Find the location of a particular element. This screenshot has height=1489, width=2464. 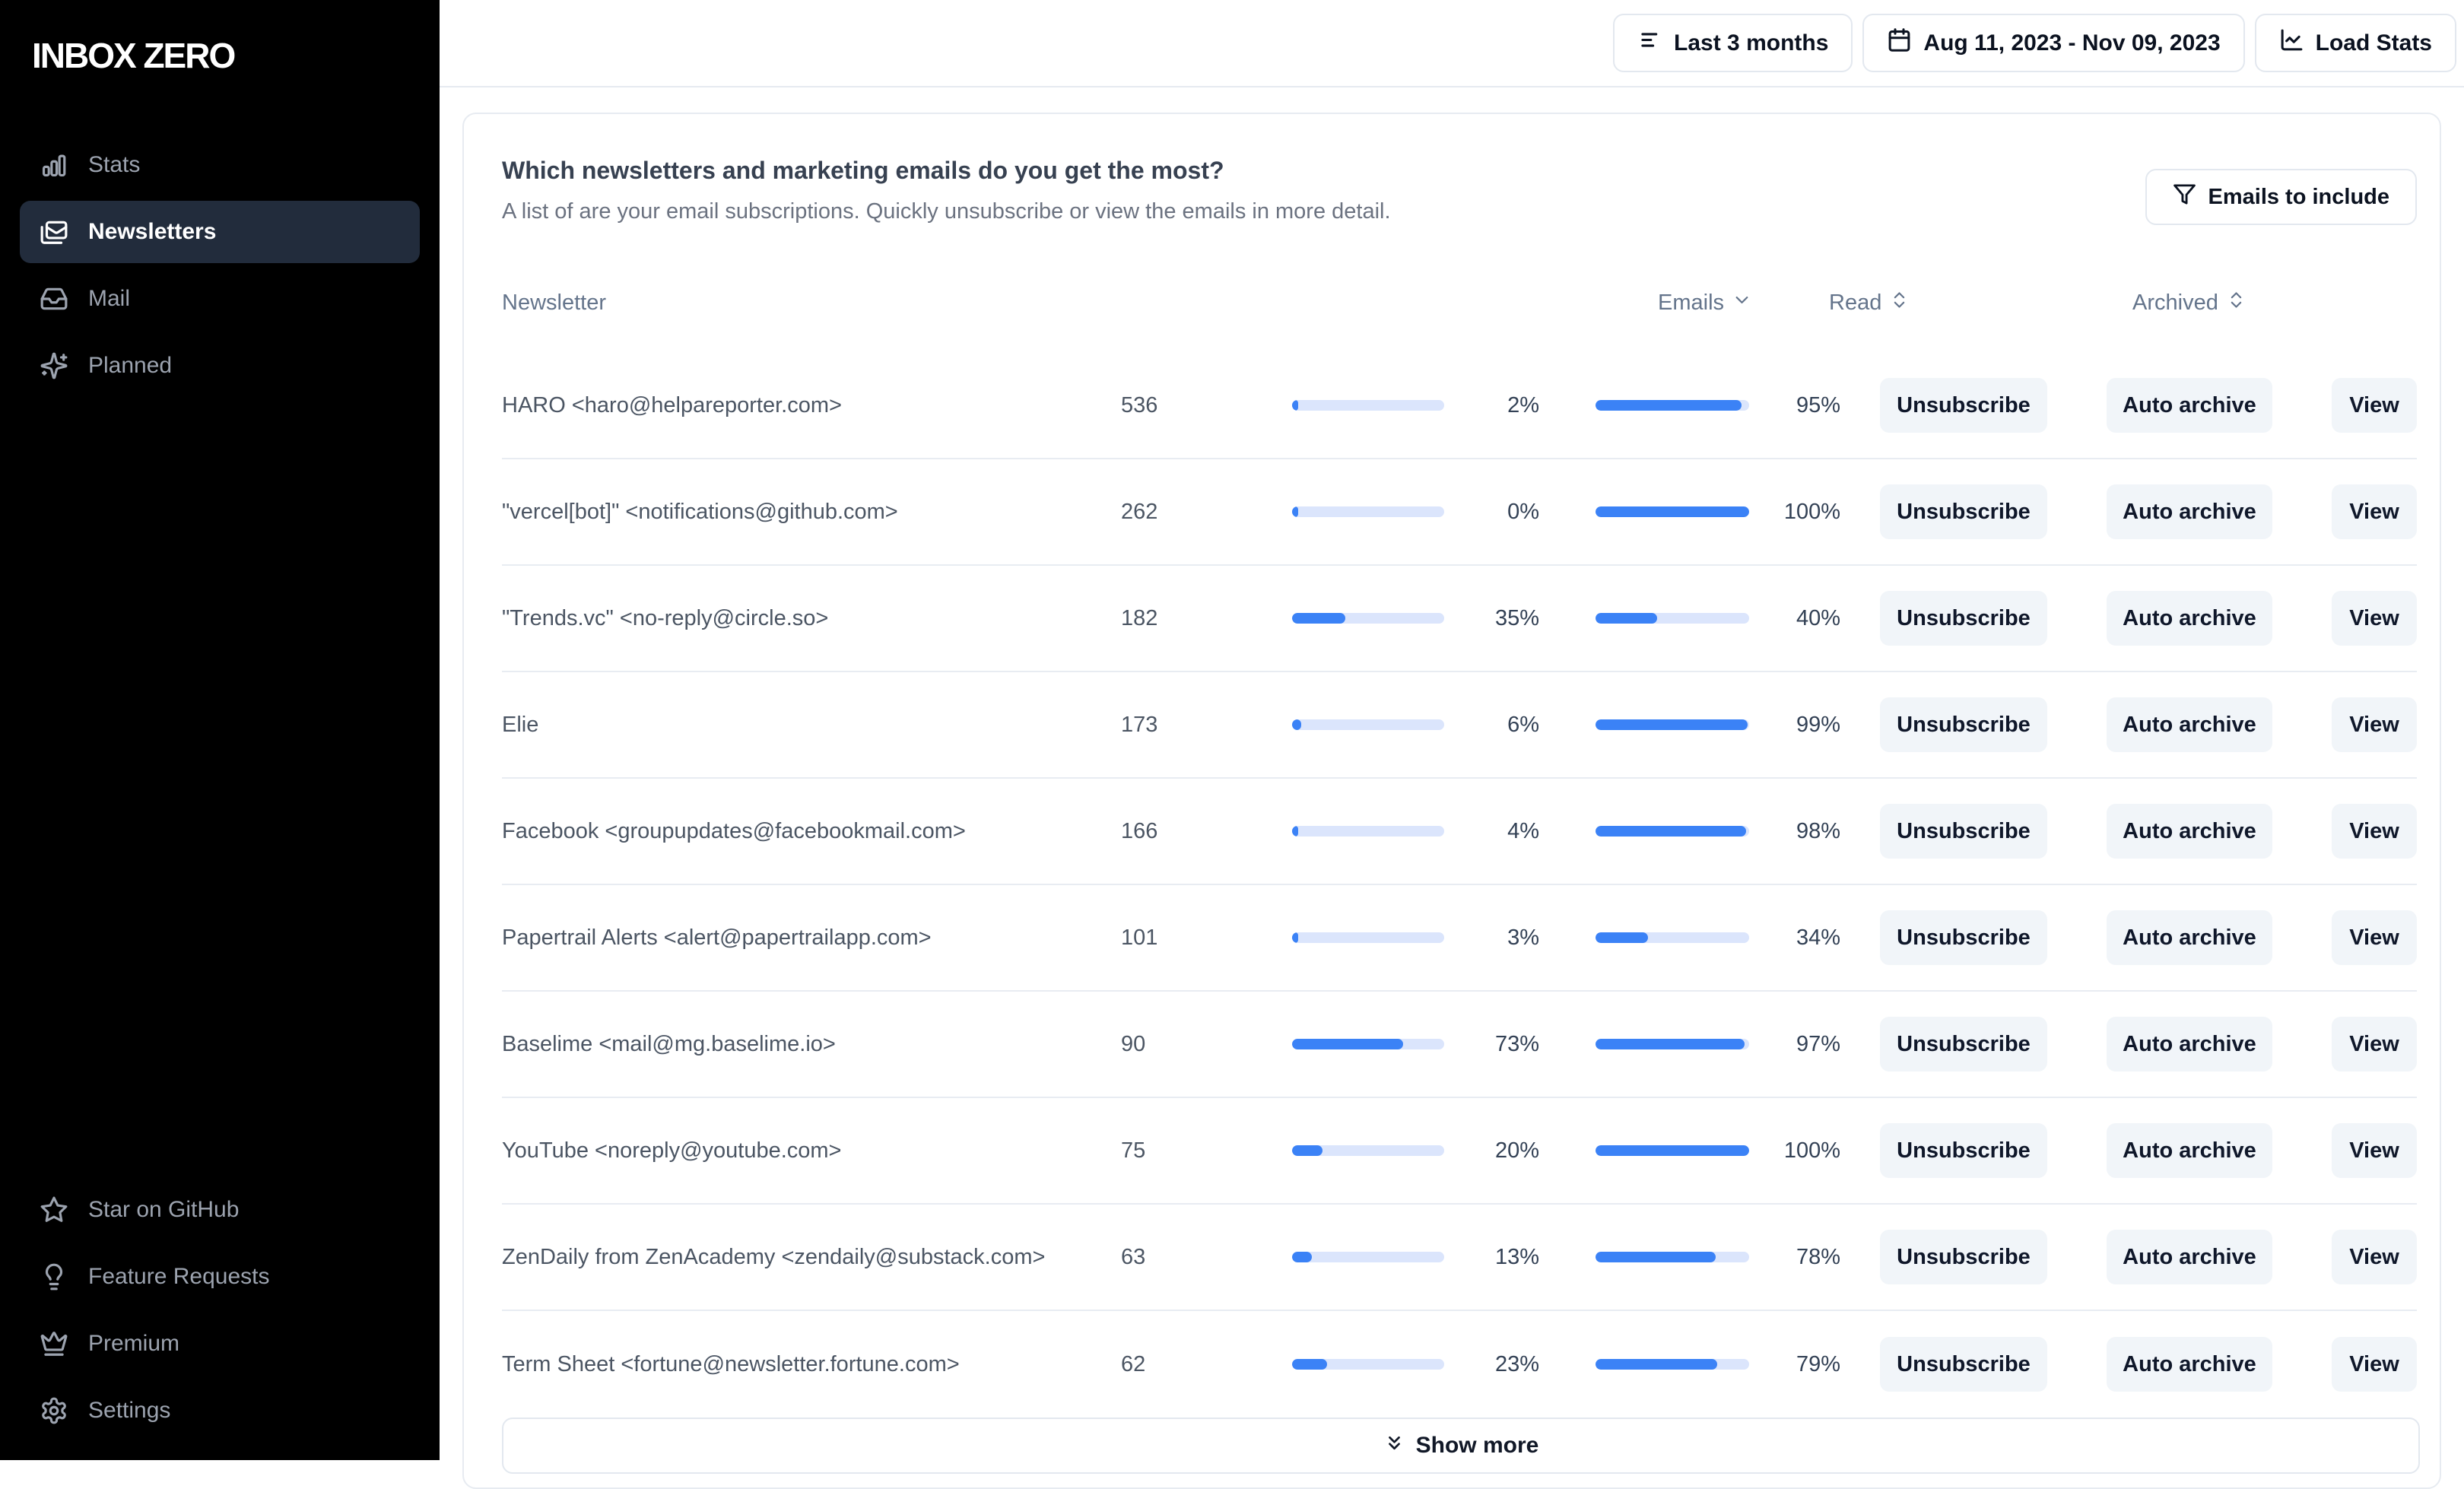

archived-progress-fill is located at coordinates (1672, 512).